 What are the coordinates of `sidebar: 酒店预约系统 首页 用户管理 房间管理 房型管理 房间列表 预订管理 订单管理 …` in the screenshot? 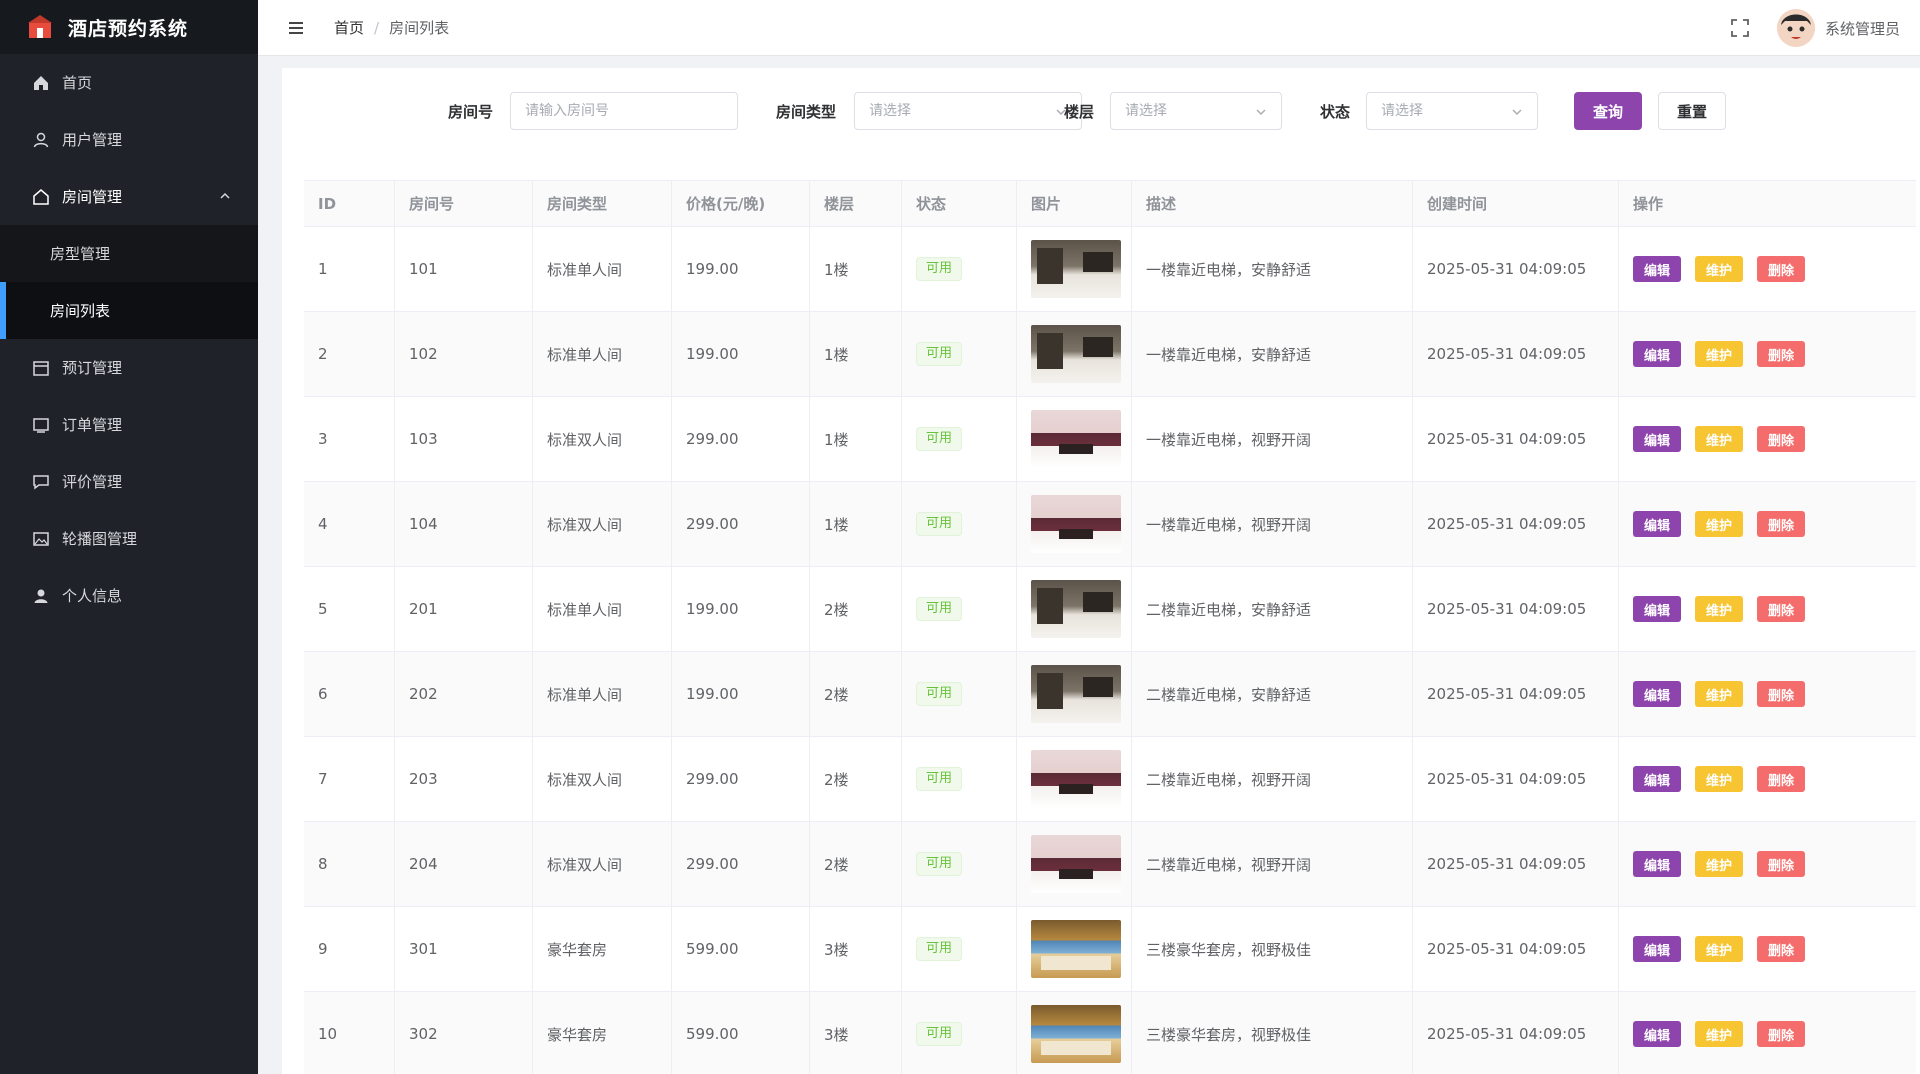 It's located at (129, 537).